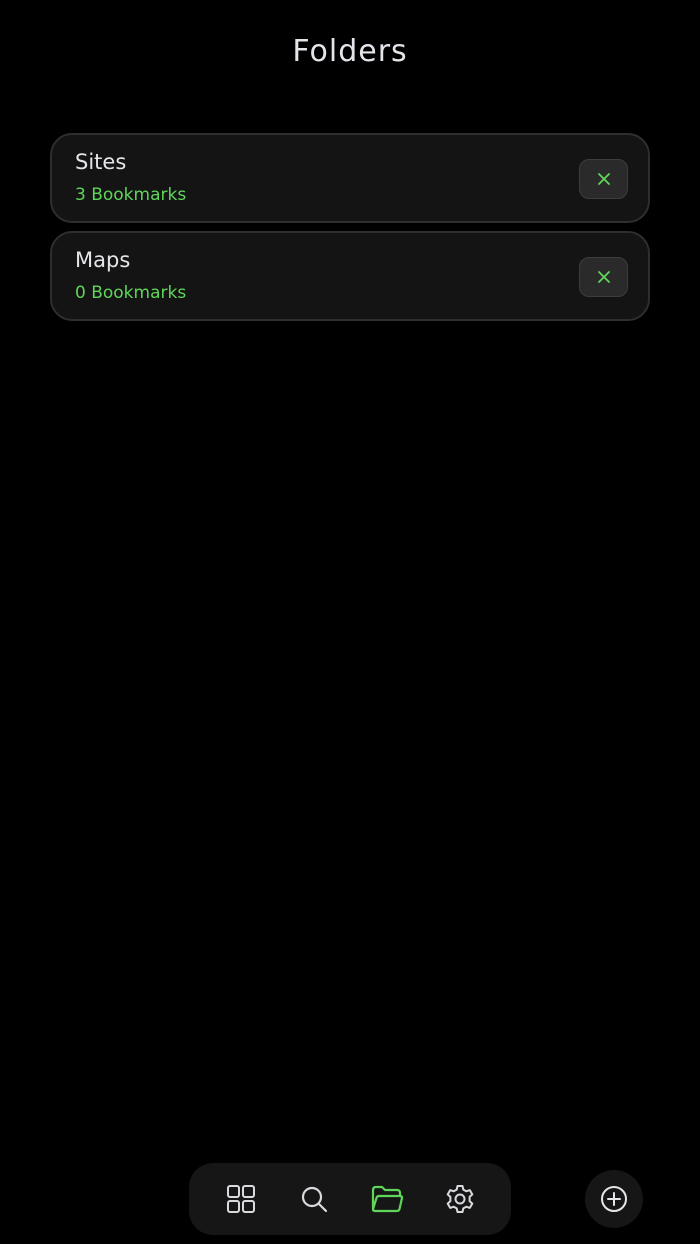 This screenshot has height=1244, width=700. Describe the element at coordinates (103, 260) in the screenshot. I see `folder-name: Maps` at that location.